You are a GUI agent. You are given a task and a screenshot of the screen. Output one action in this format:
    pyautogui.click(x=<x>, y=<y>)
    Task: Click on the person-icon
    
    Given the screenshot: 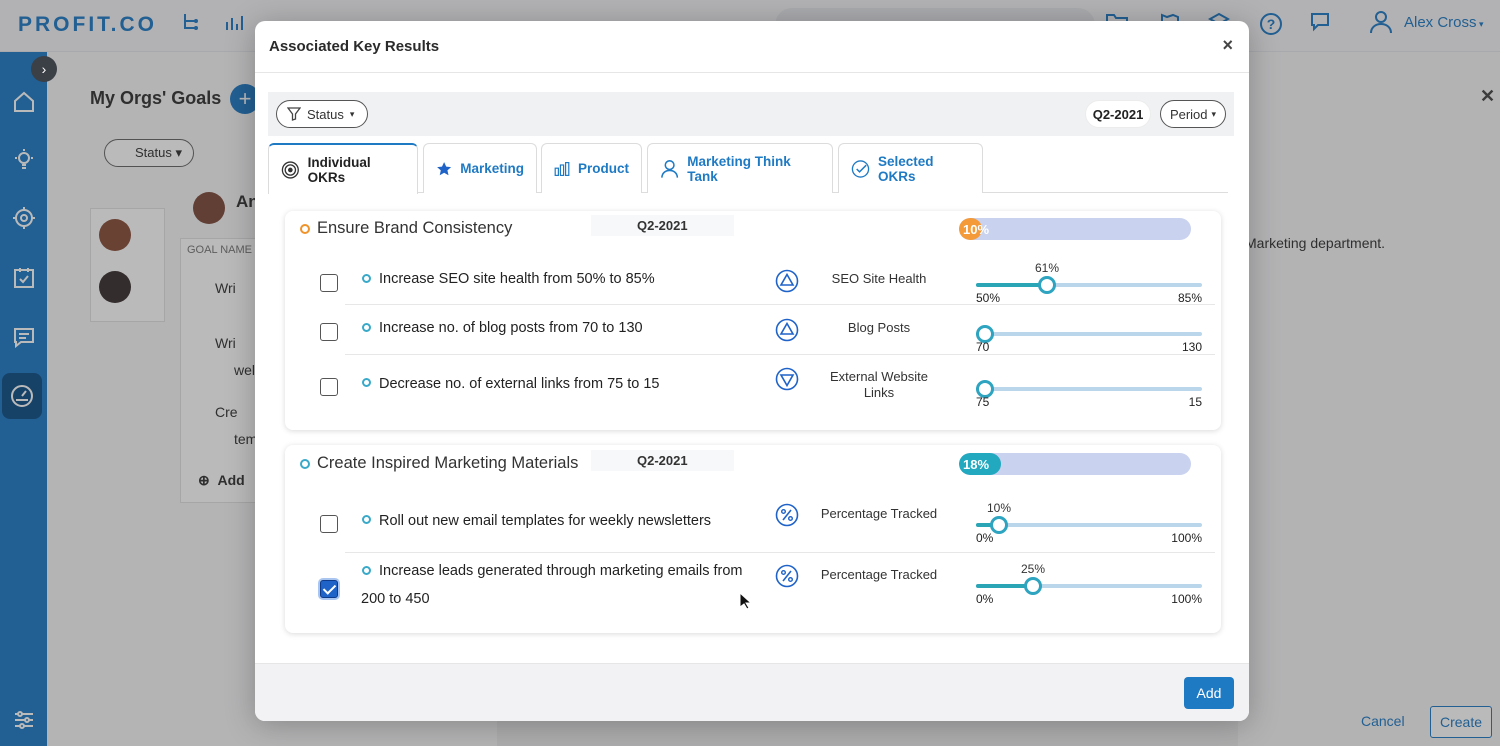 What is the action you would take?
    pyautogui.click(x=670, y=168)
    